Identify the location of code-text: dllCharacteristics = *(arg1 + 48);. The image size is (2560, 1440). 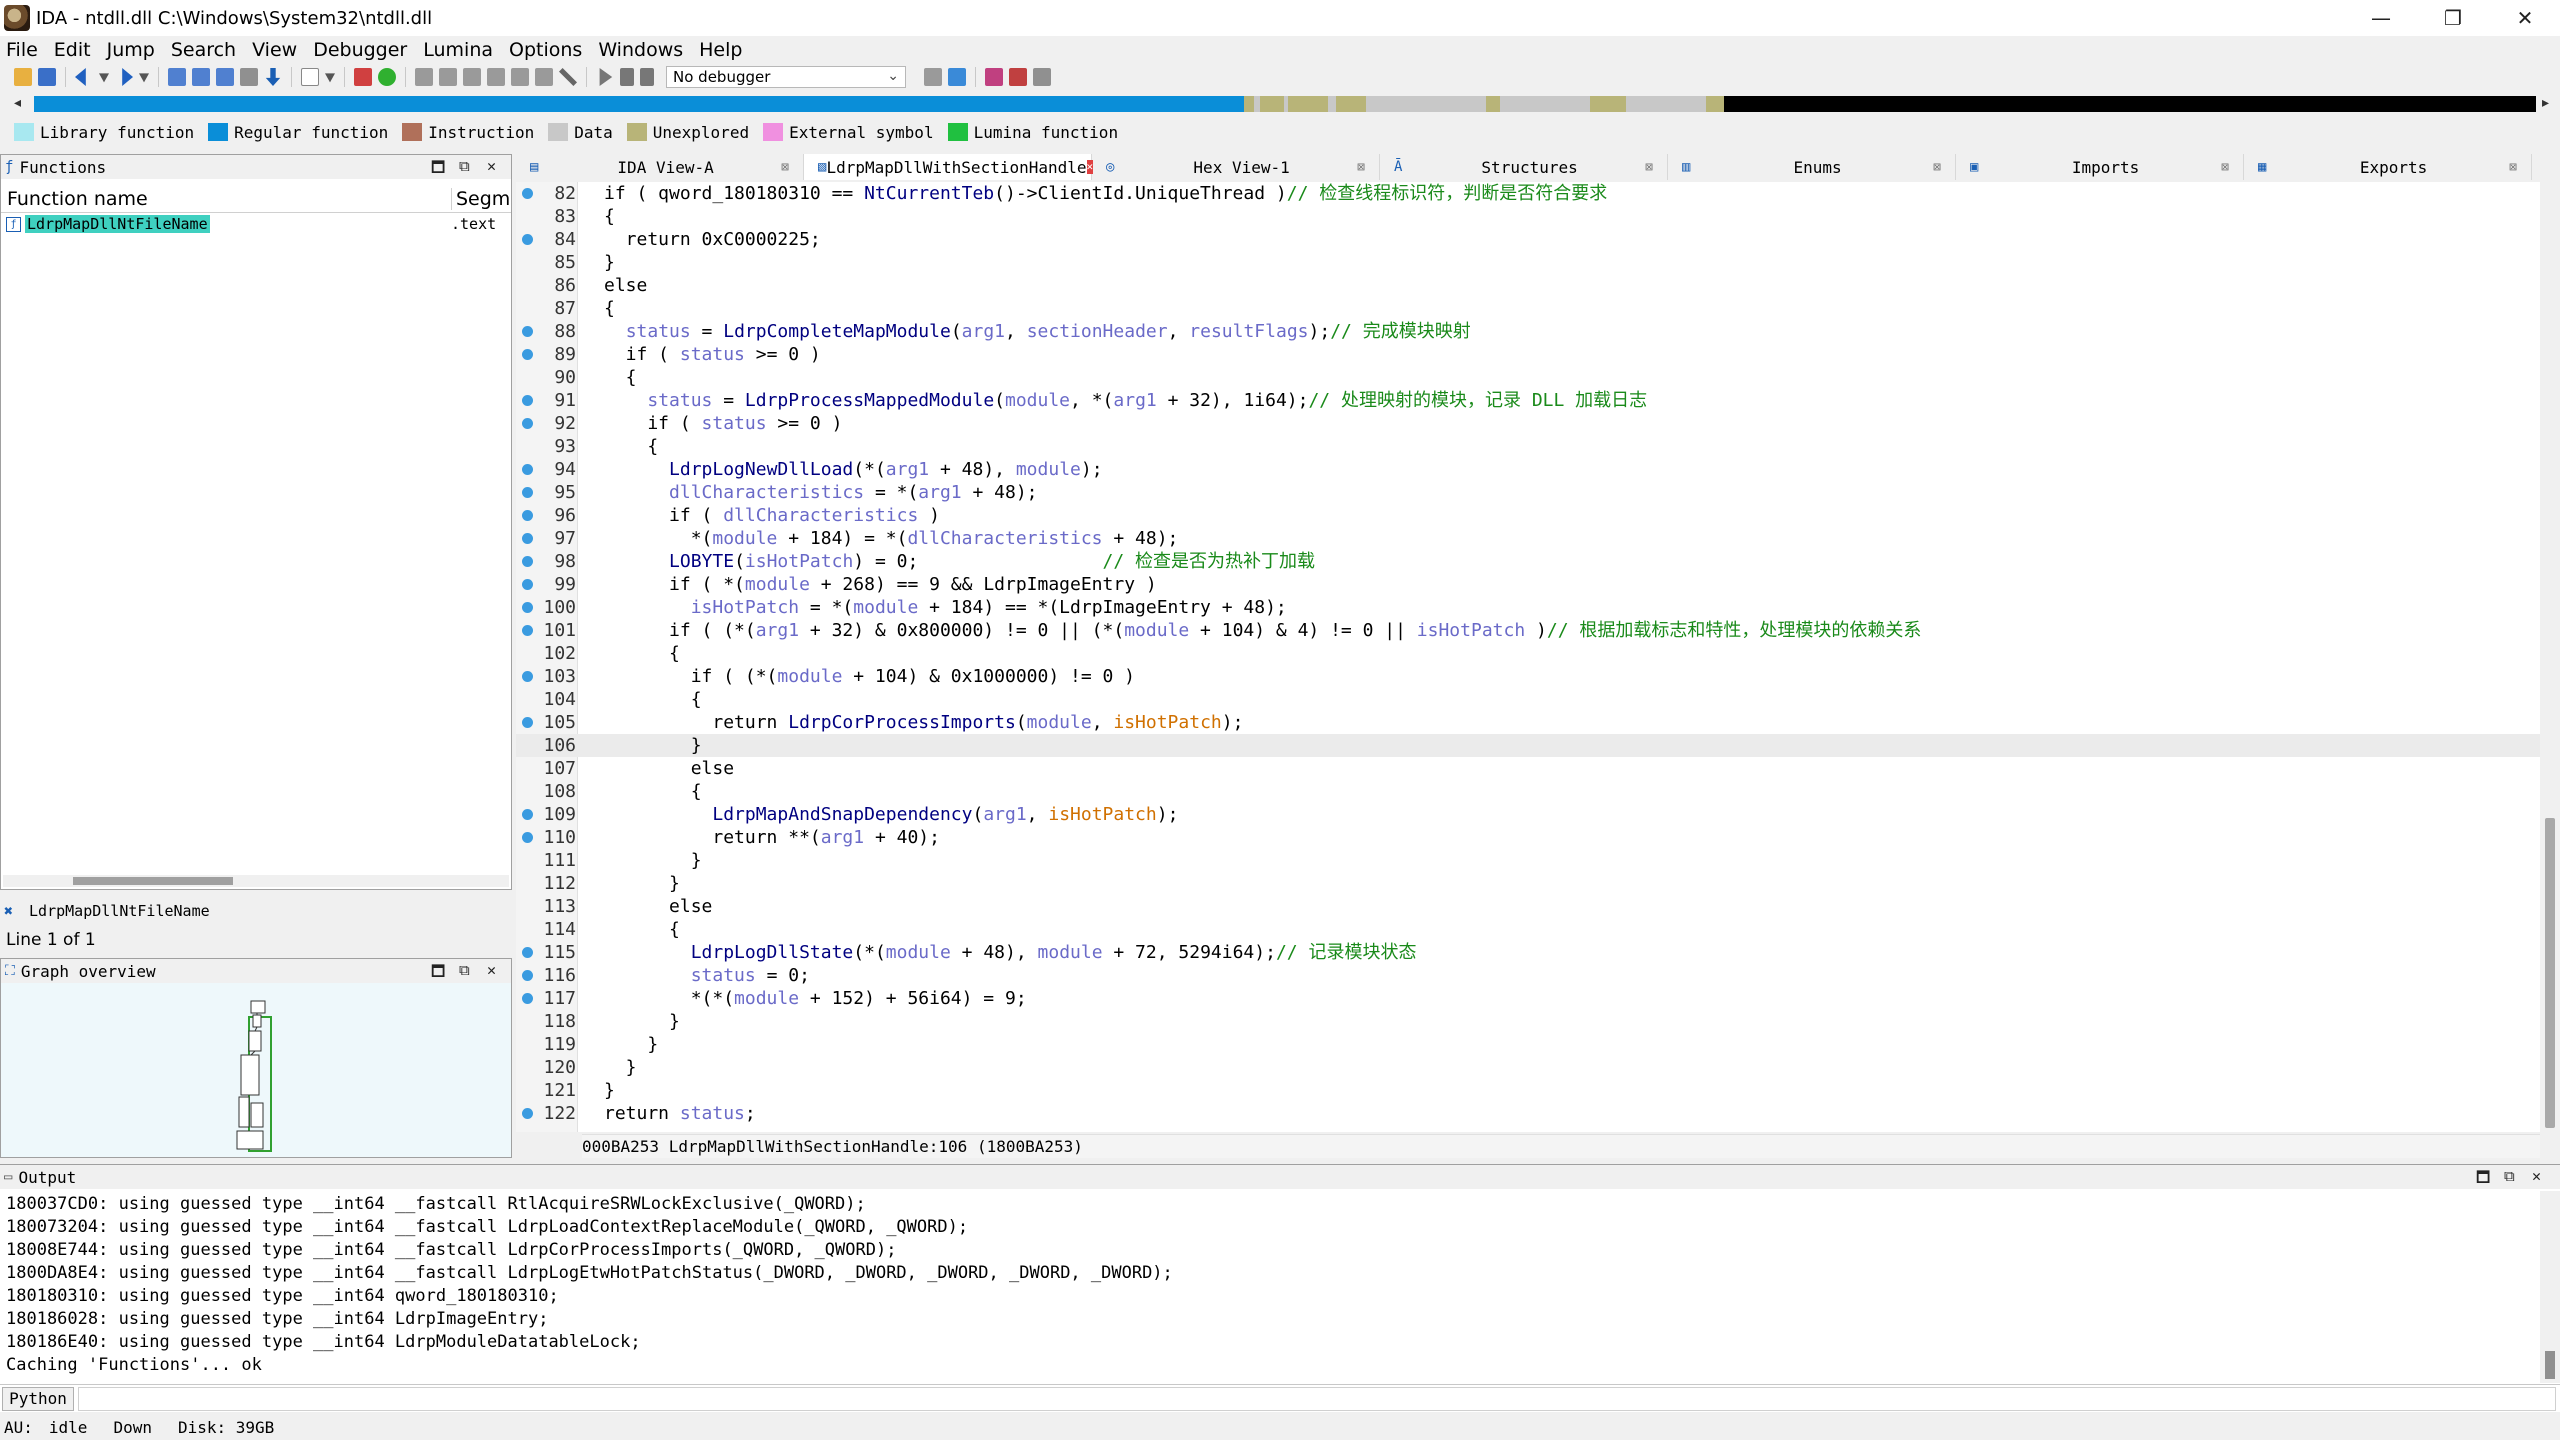
(820, 492).